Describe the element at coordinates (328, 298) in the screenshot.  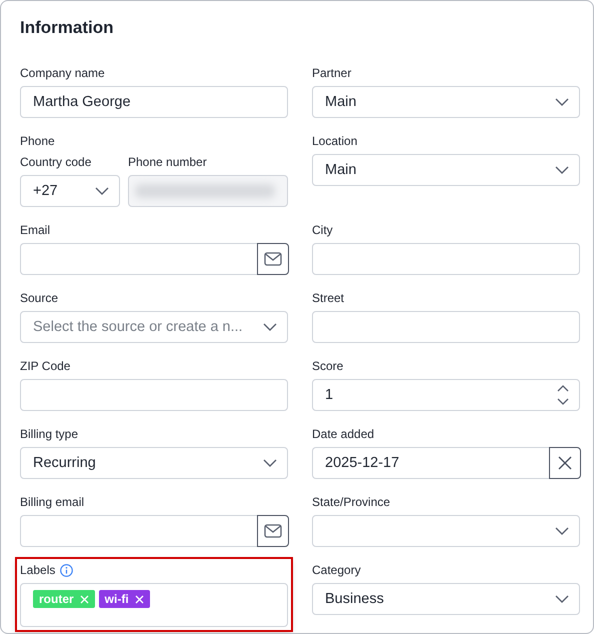
I see `field-label: Street` at that location.